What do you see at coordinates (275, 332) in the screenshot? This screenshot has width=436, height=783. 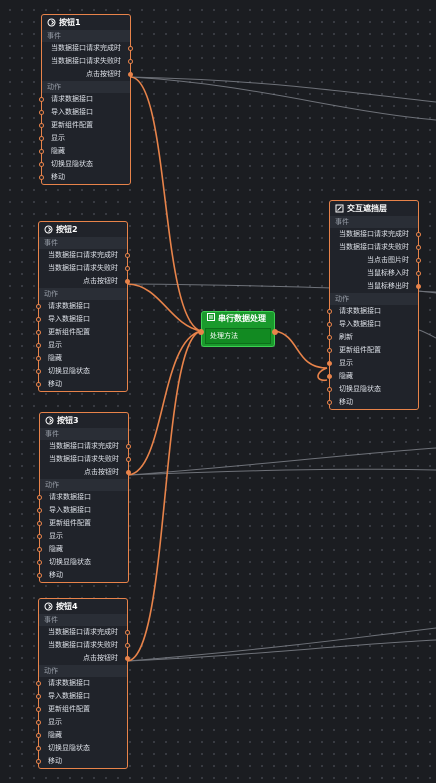 I see `processor-output-port` at bounding box center [275, 332].